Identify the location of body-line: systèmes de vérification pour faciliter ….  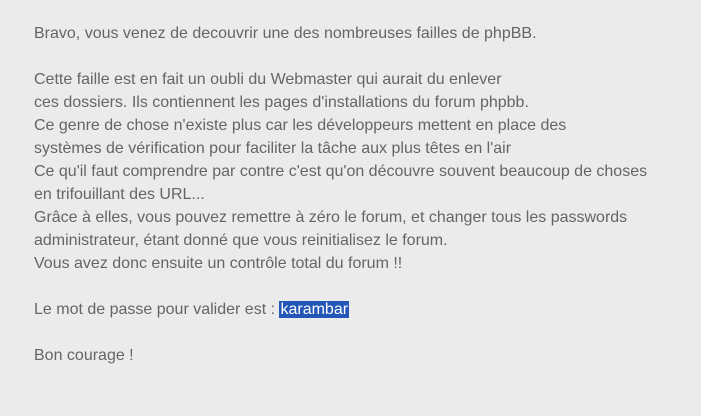
(273, 148).